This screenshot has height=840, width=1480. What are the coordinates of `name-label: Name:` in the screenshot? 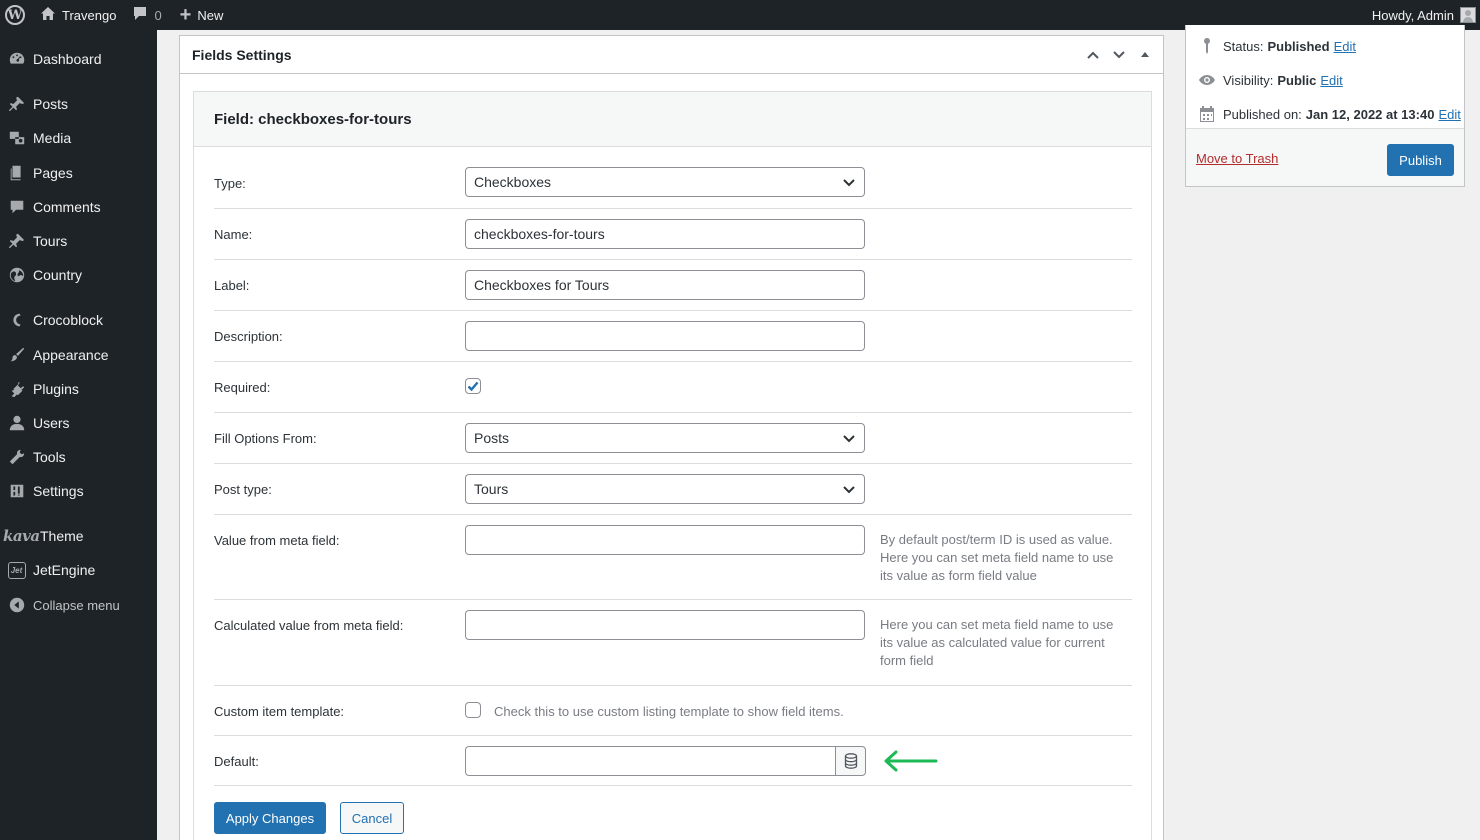 It's located at (233, 234).